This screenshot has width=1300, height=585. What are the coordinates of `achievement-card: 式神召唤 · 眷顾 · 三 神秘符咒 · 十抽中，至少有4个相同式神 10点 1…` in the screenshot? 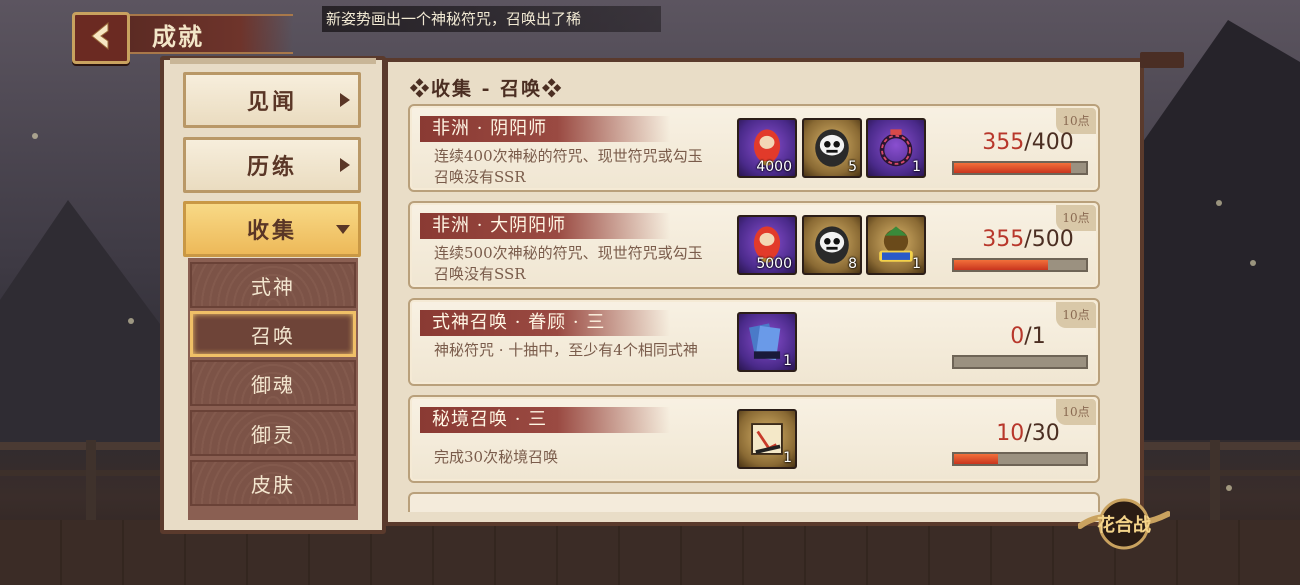 It's located at (754, 342).